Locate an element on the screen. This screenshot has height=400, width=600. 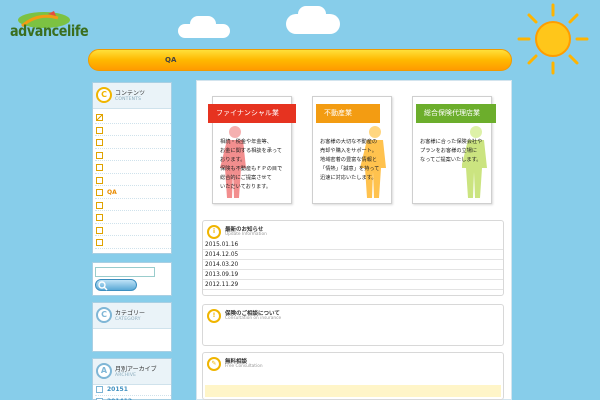
sidebar-archive-header: A 月別アーカイブ ARCHIVE is located at coordinates (132, 372).